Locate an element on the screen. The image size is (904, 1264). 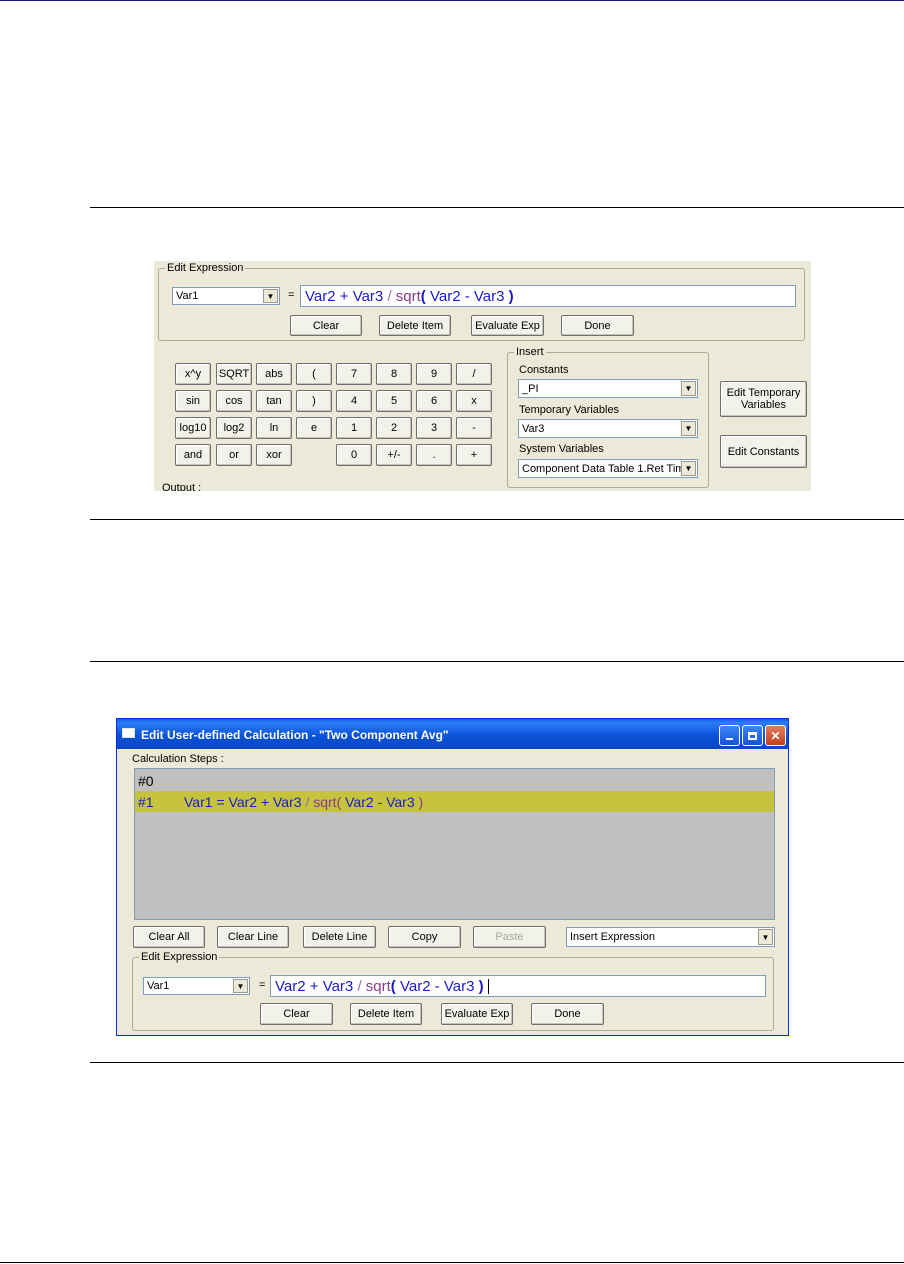
keypad-button: ) is located at coordinates (314, 401).